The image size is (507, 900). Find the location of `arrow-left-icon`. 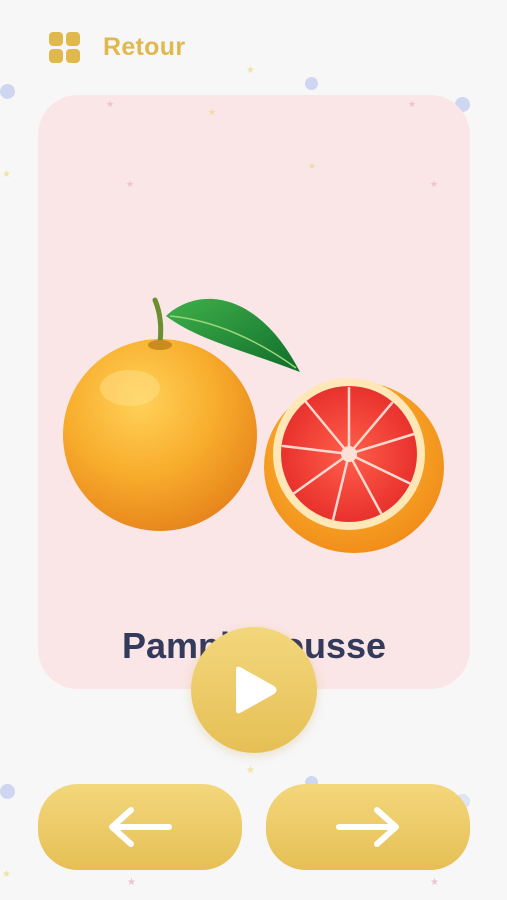

arrow-left-icon is located at coordinates (140, 827).